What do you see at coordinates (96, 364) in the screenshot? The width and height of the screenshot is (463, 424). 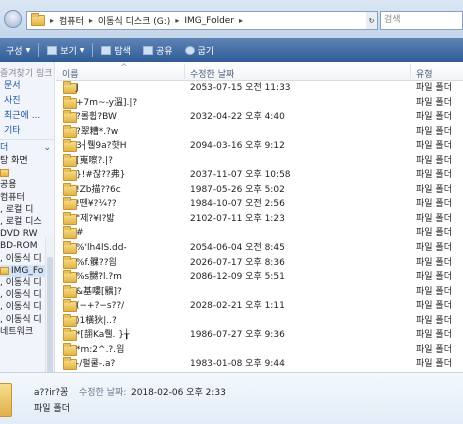 I see `file-name: -/펄쿨-.a?` at bounding box center [96, 364].